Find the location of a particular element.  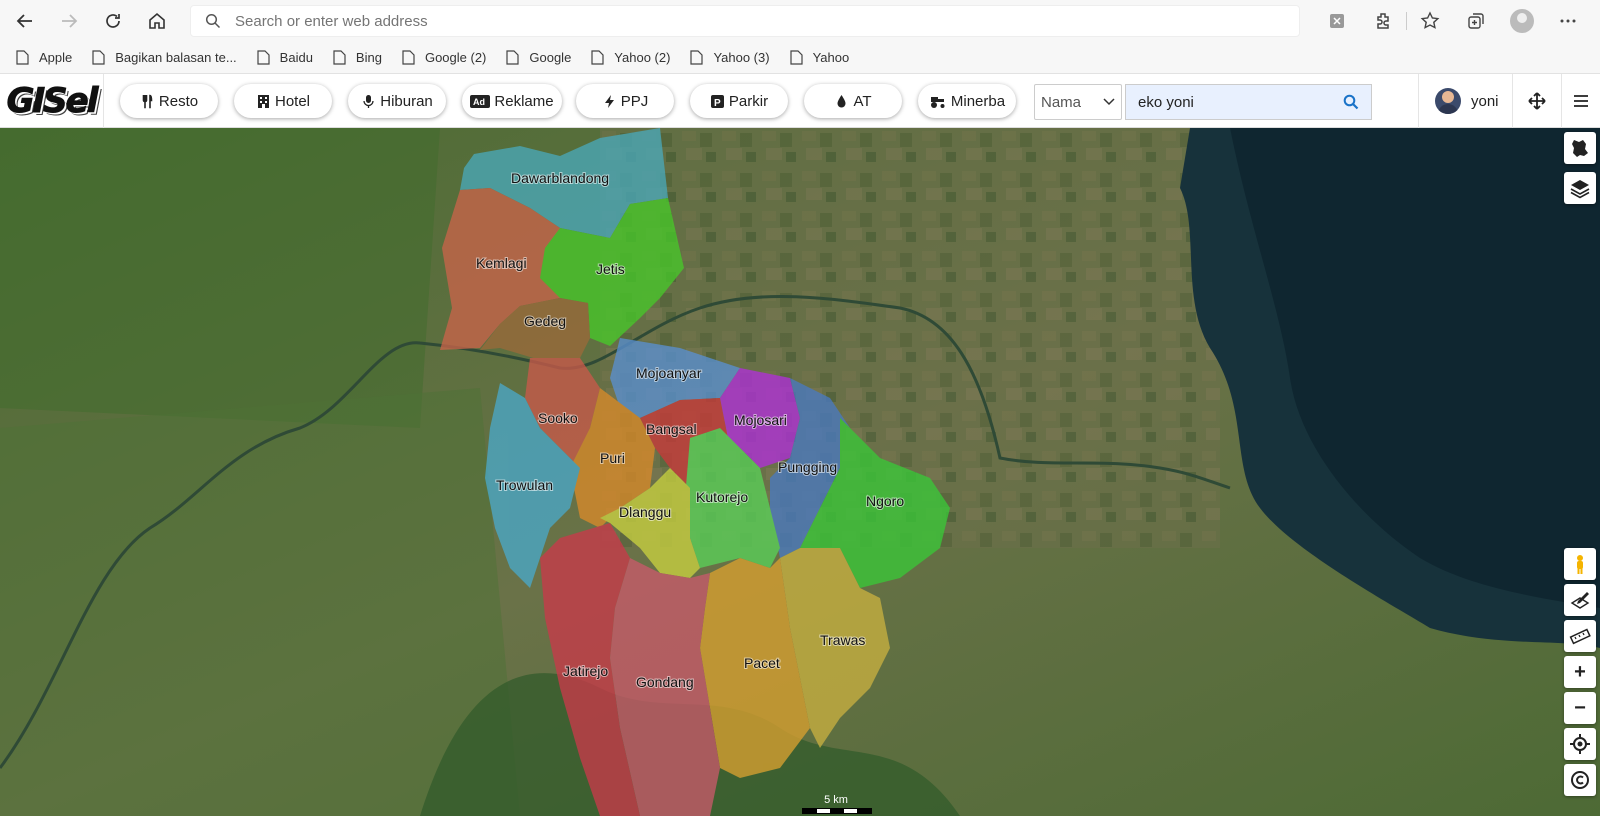

region-map-icon is located at coordinates (1580, 148).